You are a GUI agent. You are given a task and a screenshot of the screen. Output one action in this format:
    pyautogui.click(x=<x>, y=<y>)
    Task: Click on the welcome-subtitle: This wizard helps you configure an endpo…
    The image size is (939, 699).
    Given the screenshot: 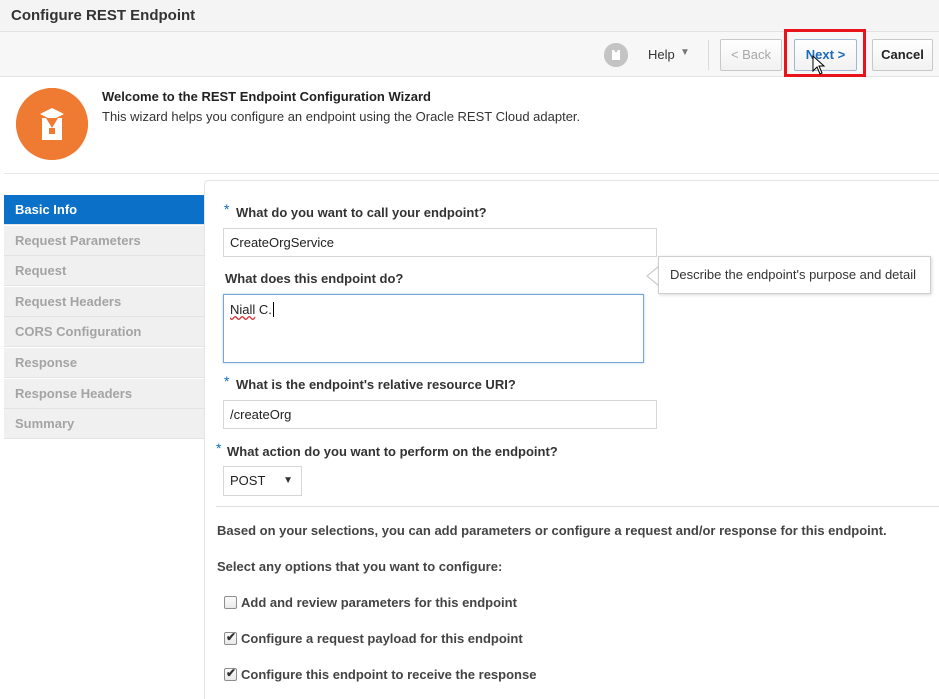 What is the action you would take?
    pyautogui.click(x=341, y=116)
    